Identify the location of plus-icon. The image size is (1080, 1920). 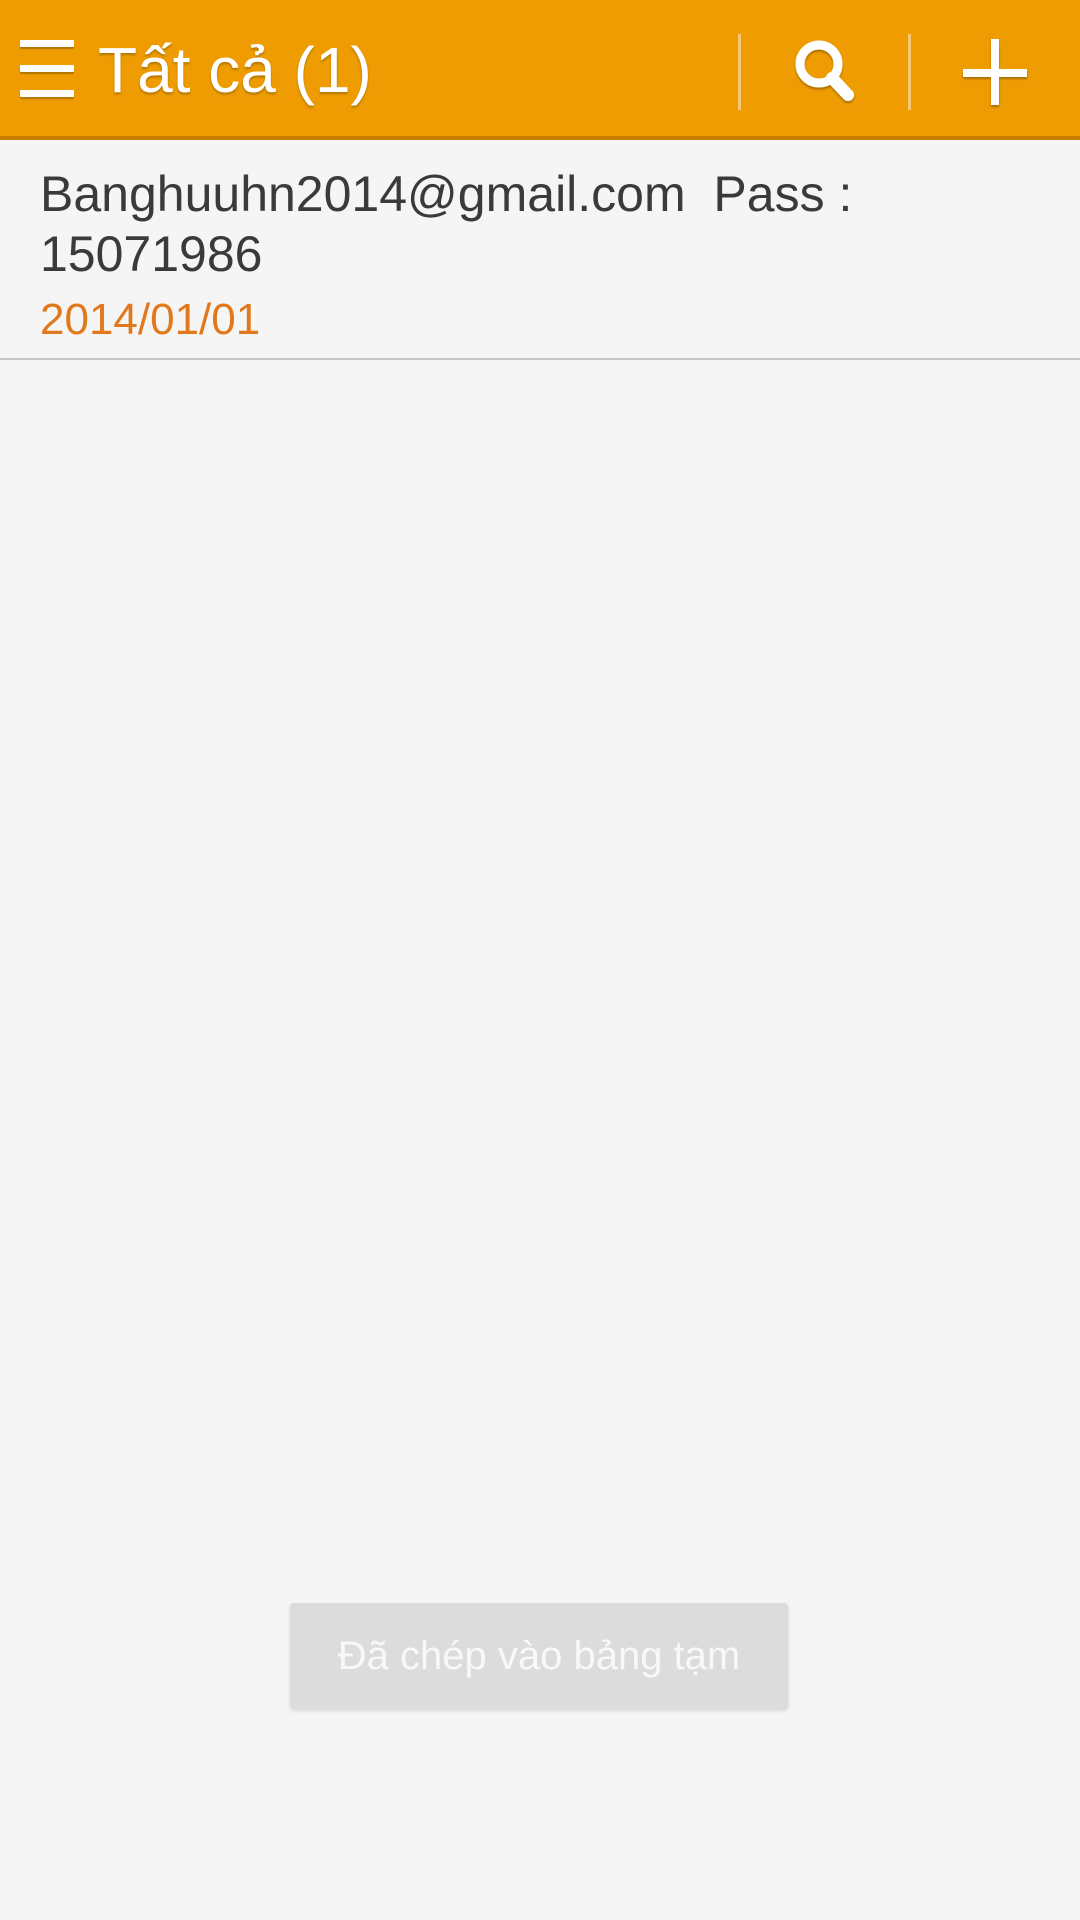
(995, 72).